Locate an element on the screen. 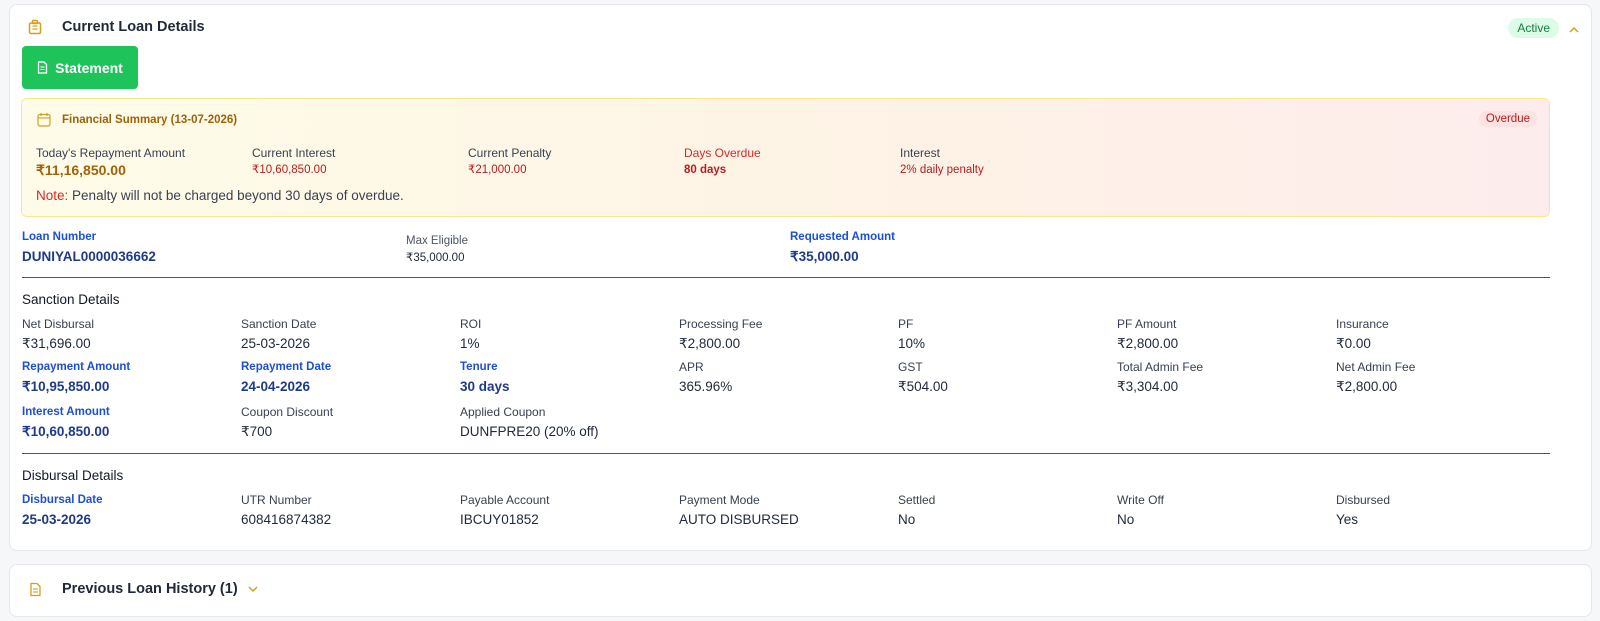 This screenshot has width=1600, height=621. field-label: Payable Account is located at coordinates (505, 500).